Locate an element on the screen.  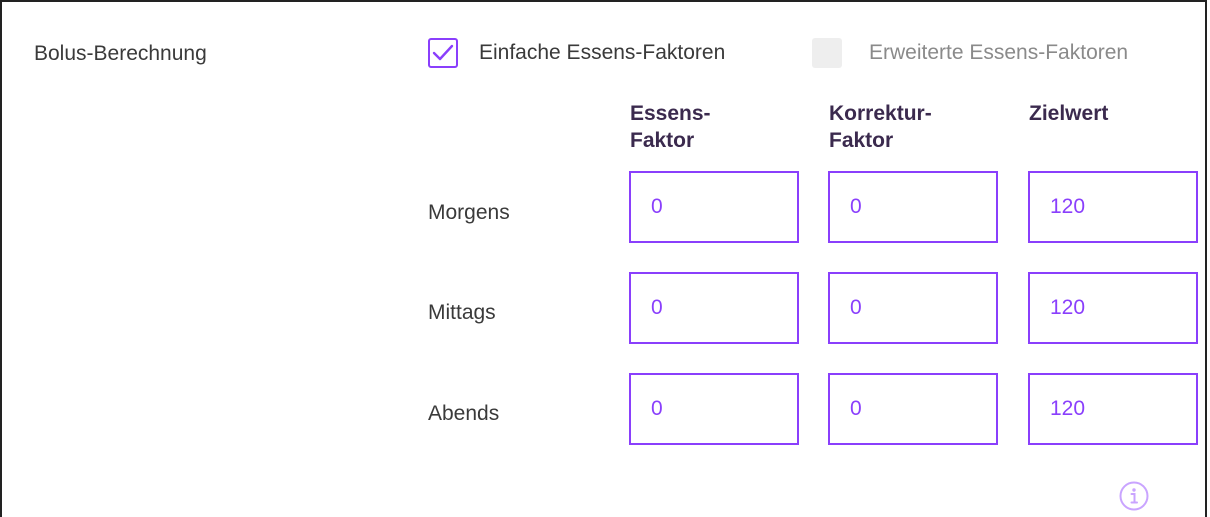
abends-korrektur-faktor-input is located at coordinates (913, 409).